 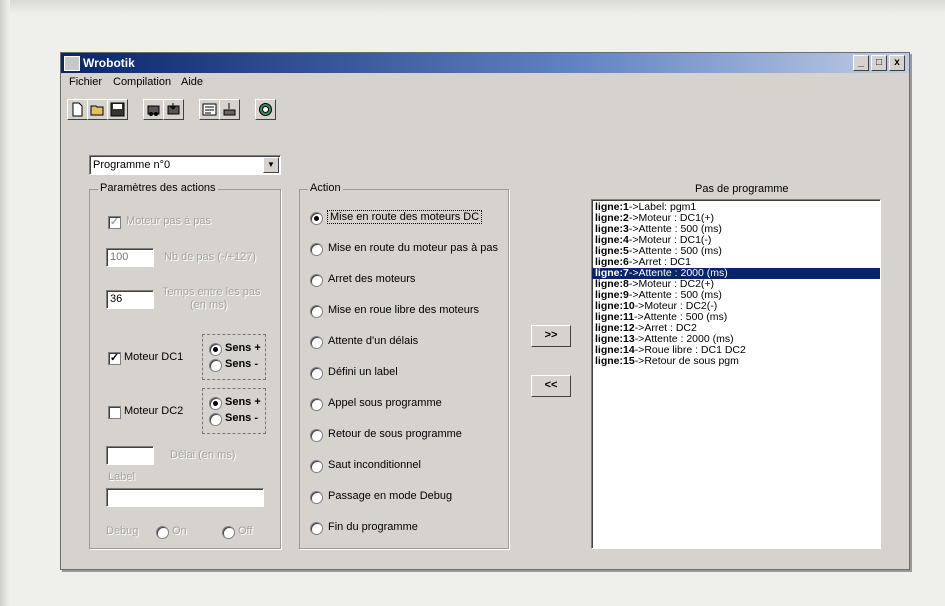 What do you see at coordinates (363, 372) in the screenshot?
I see `action-option-label: Défini un label` at bounding box center [363, 372].